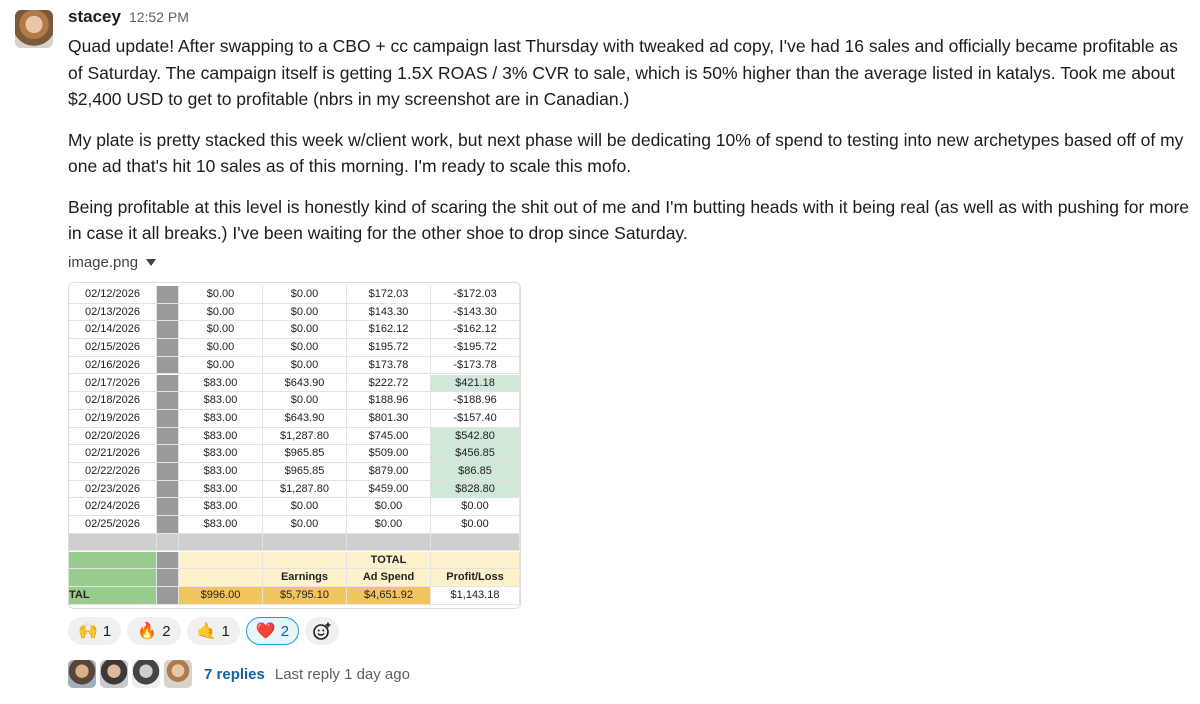 This screenshot has width=1200, height=704. Describe the element at coordinates (389, 365) in the screenshot. I see `ad-spend-cell: $173.78` at that location.